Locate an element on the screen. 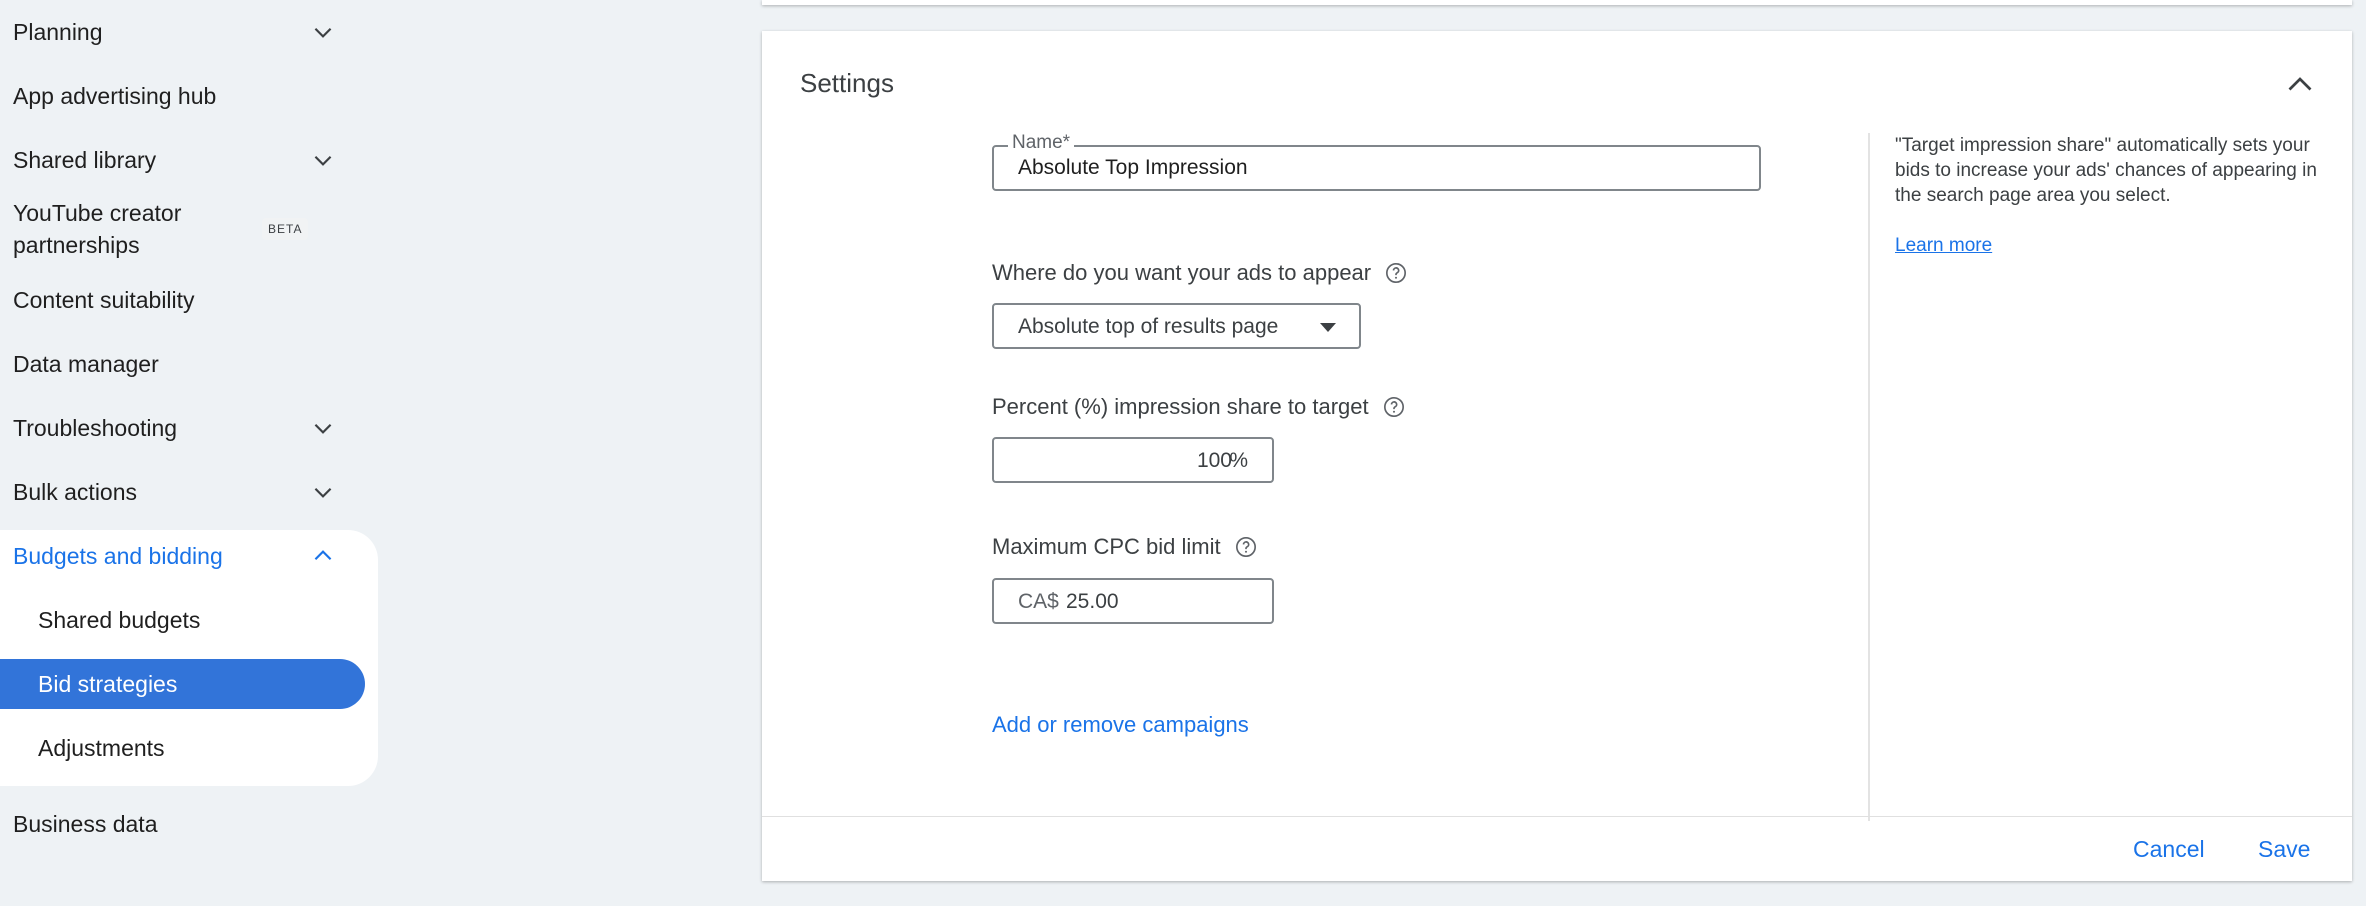  percent-label-row: Percent (%) impression share to target is located at coordinates (1198, 407).